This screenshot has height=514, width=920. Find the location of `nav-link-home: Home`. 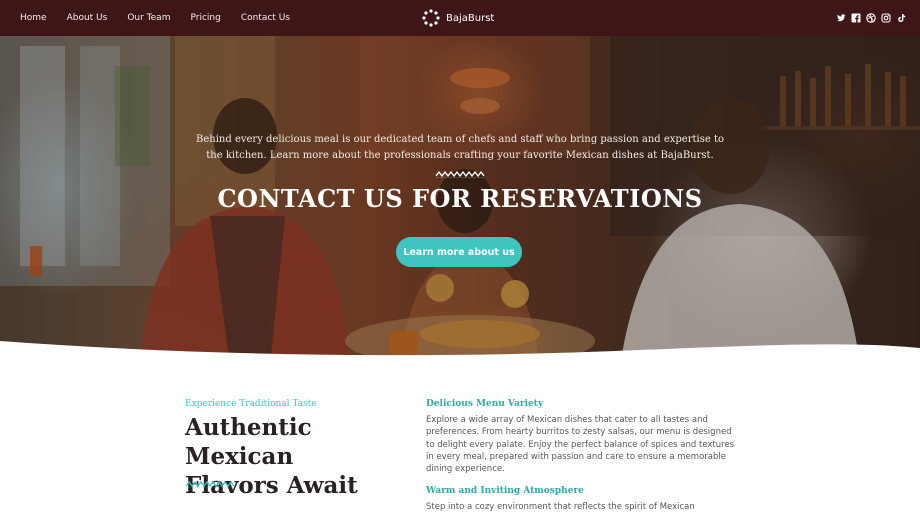

nav-link-home: Home is located at coordinates (33, 18).